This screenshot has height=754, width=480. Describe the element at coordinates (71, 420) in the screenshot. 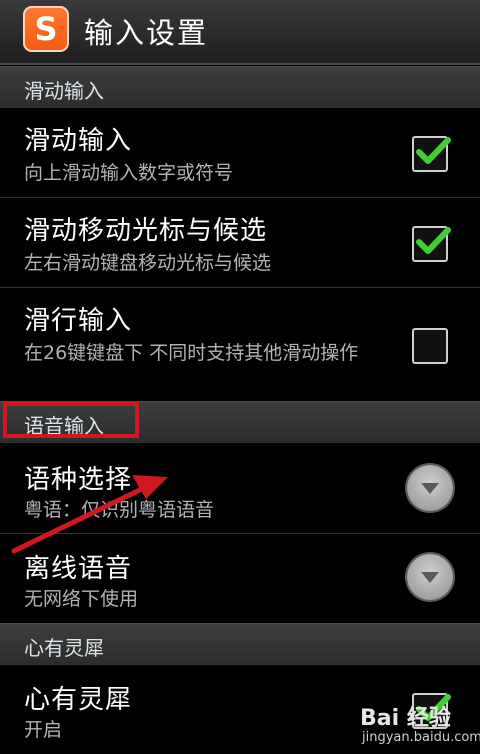

I see `red-highlight-box` at that location.